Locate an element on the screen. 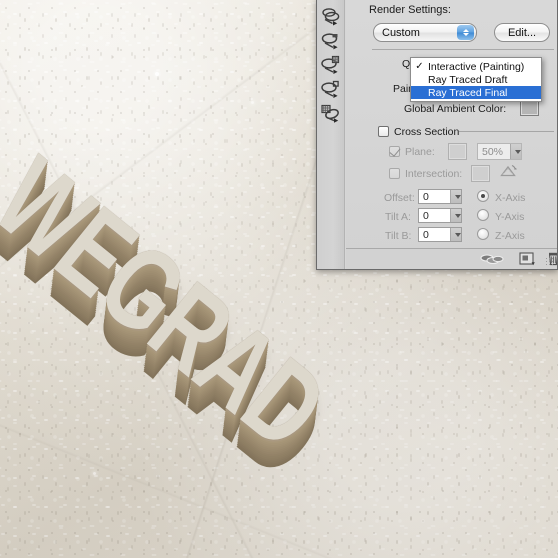 The height and width of the screenshot is (558, 558). z-axis-radio is located at coordinates (483, 234).